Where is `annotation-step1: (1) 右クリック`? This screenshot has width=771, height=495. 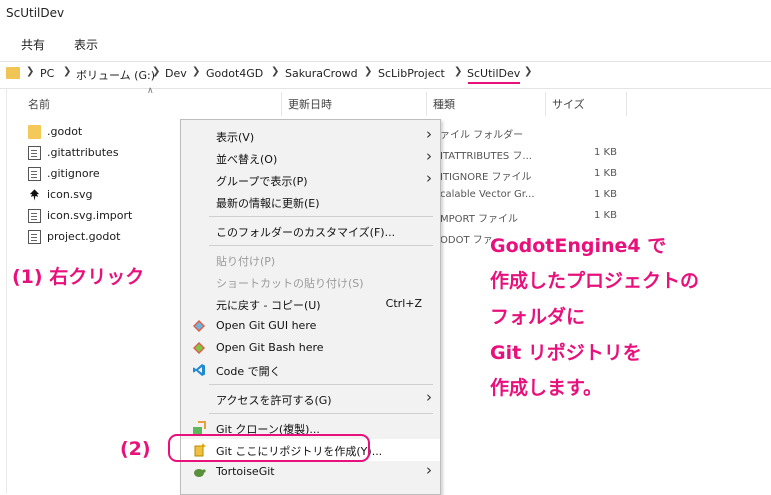 annotation-step1: (1) 右クリック is located at coordinates (78, 277).